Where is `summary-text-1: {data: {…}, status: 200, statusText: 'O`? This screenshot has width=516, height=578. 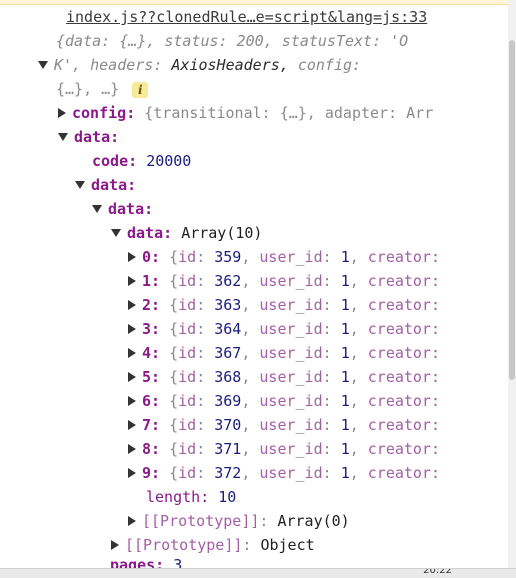
summary-text-1: {data: {…}, status: 200, statusText: 'O is located at coordinates (232, 41).